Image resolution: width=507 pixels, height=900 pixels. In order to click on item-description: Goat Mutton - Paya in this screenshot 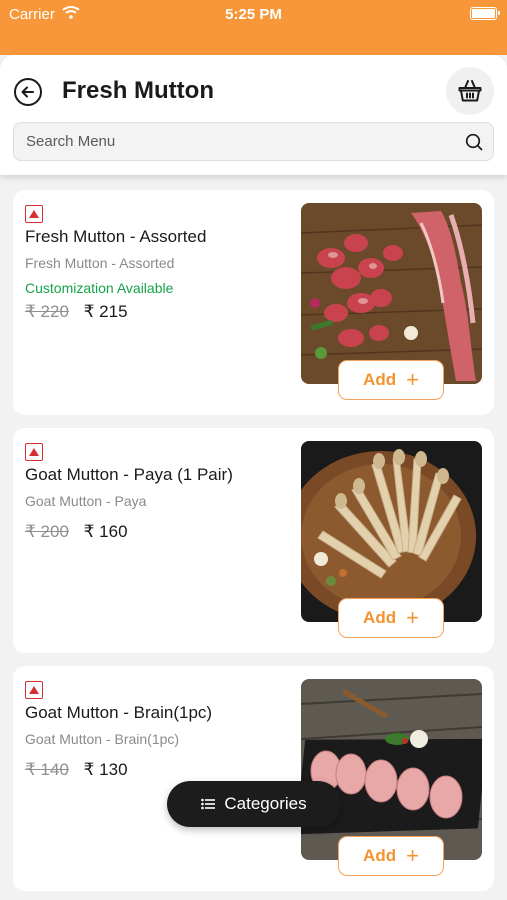, I will do `click(86, 501)`.